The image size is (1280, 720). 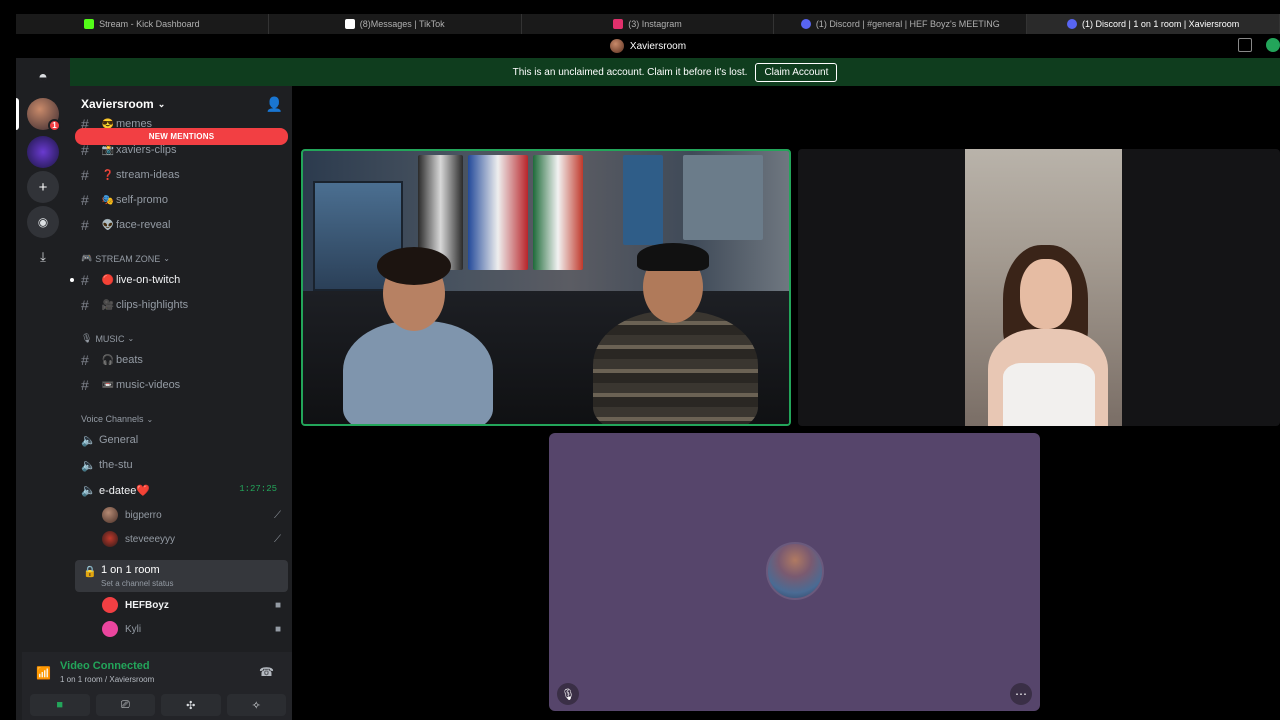 I want to click on discord-home-button: ◓, so click(x=43, y=78).